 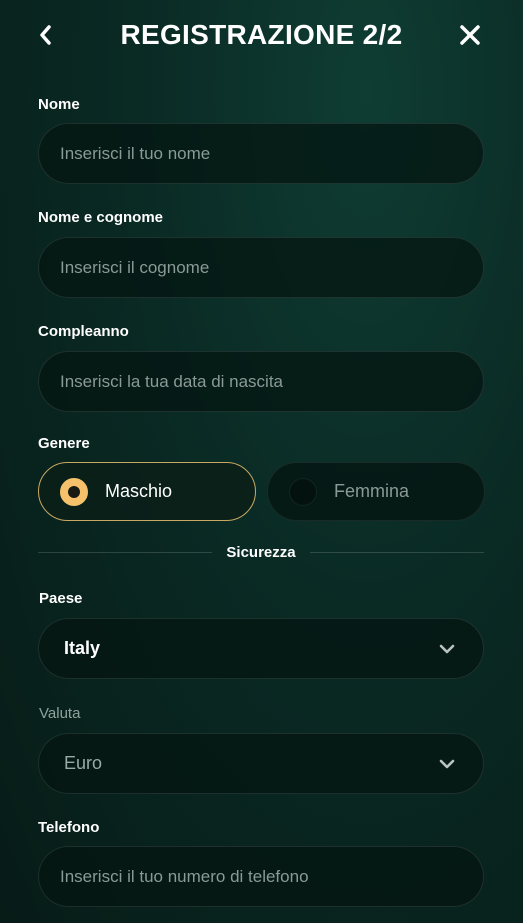 What do you see at coordinates (303, 491) in the screenshot?
I see `radio-unselected-icon` at bounding box center [303, 491].